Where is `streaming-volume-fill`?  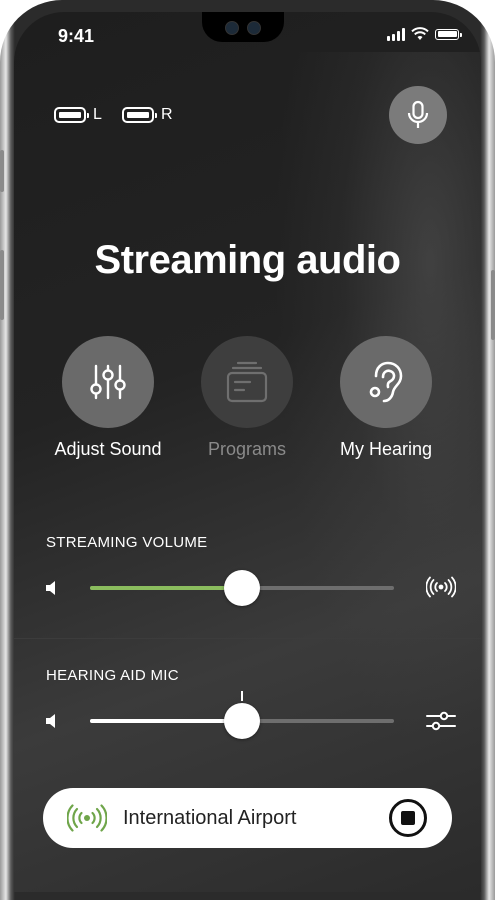 streaming-volume-fill is located at coordinates (166, 588).